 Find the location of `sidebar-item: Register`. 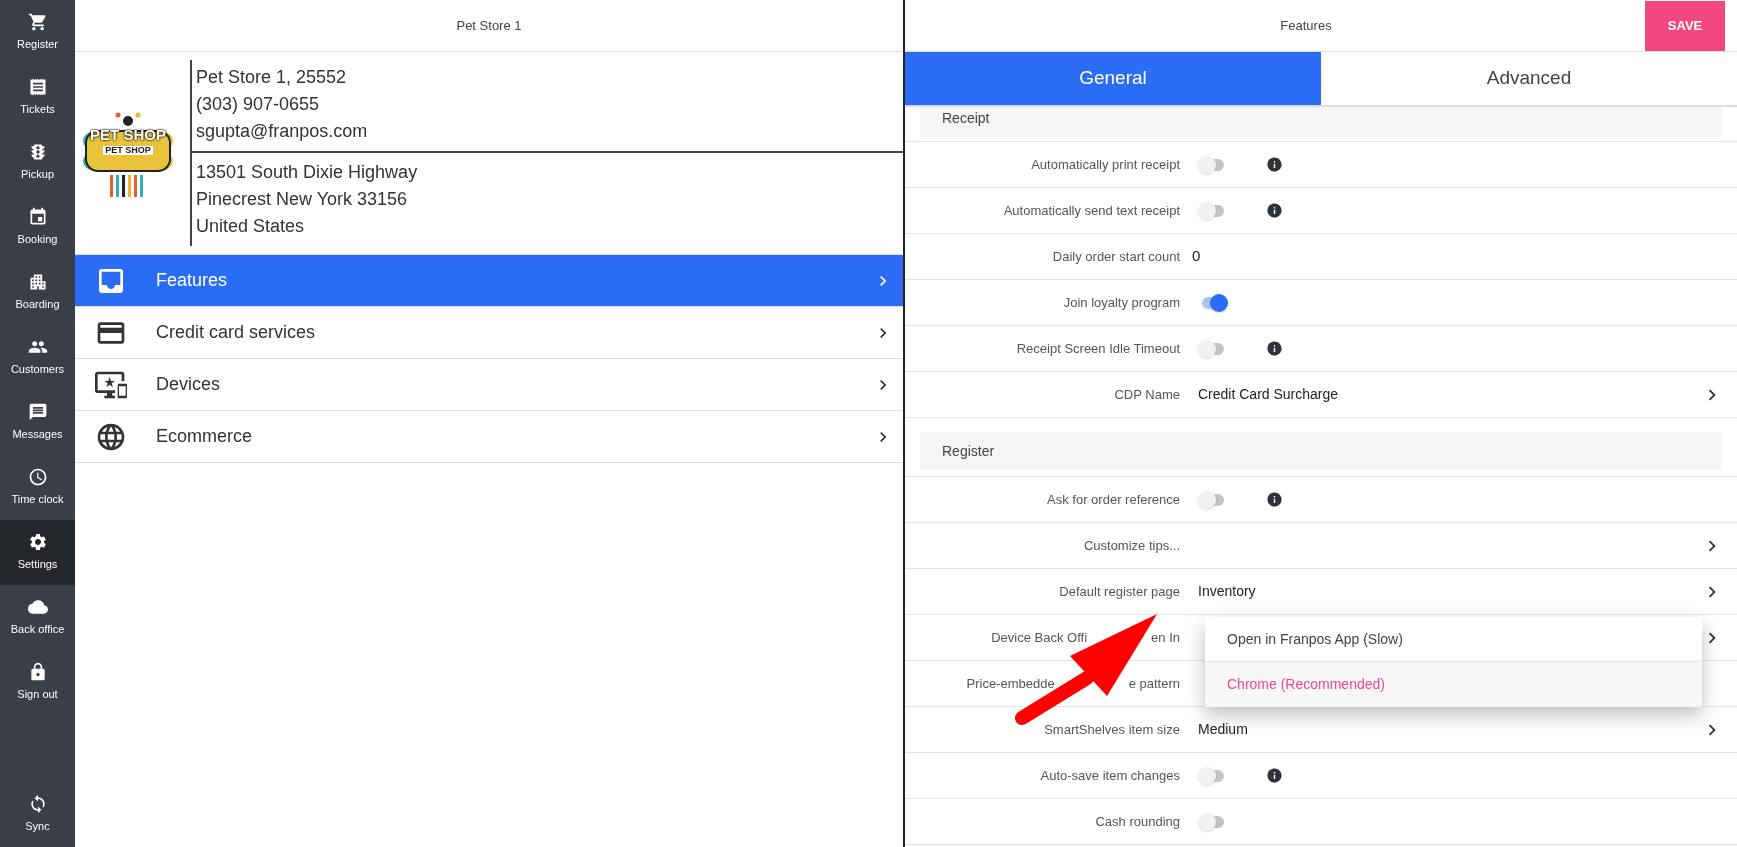

sidebar-item: Register is located at coordinates (37, 32).